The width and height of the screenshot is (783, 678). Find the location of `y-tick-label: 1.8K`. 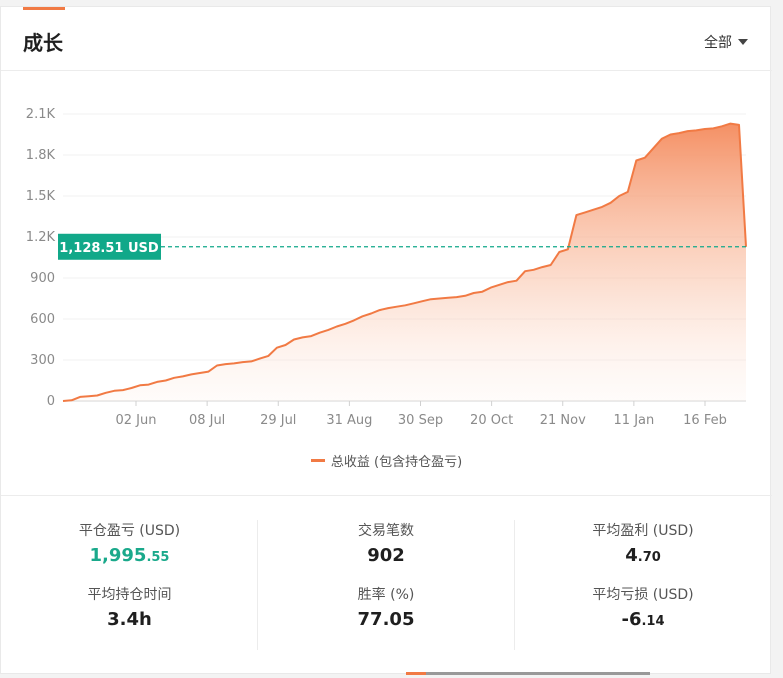

y-tick-label: 1.8K is located at coordinates (41, 155).